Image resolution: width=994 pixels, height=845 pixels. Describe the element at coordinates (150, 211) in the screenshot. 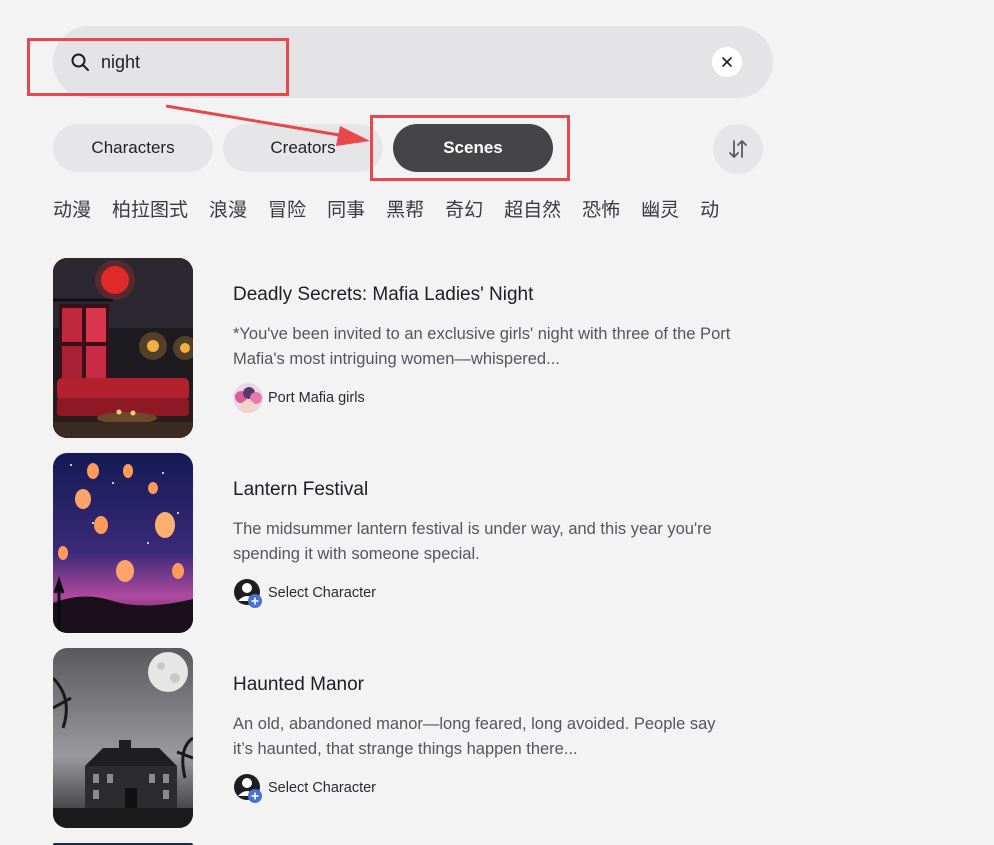

I see `genre-chip: 柏拉图式` at that location.